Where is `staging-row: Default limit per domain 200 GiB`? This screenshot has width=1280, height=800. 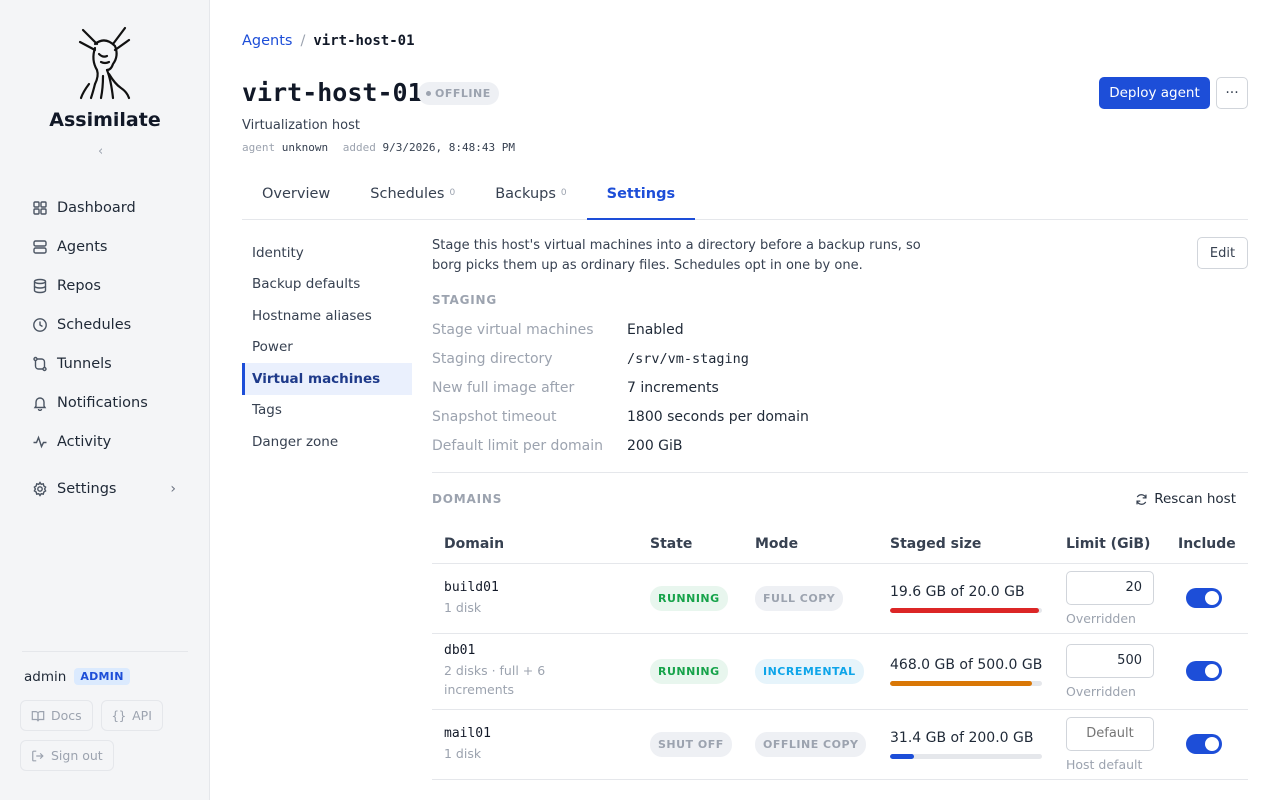 staging-row: Default limit per domain 200 GiB is located at coordinates (840, 445).